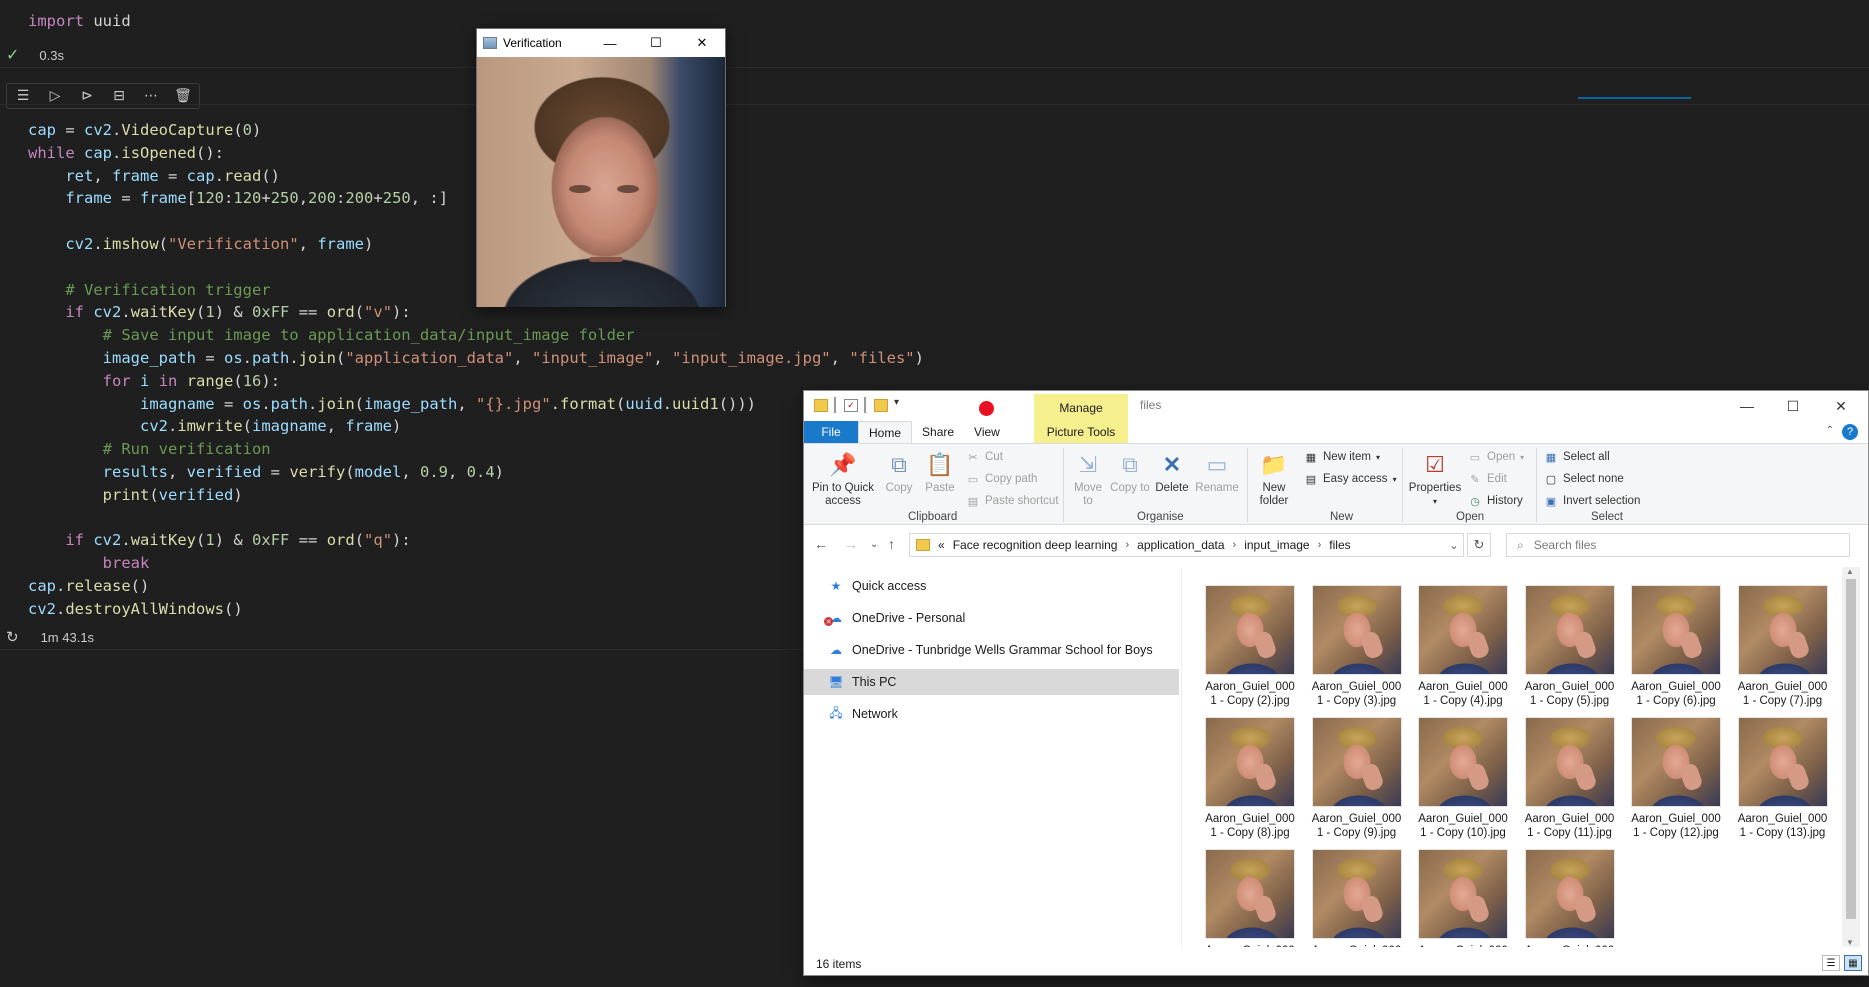 This screenshot has width=1869, height=987. Describe the element at coordinates (991, 714) in the screenshot. I see `nav-item-network: 🖧 Network` at that location.